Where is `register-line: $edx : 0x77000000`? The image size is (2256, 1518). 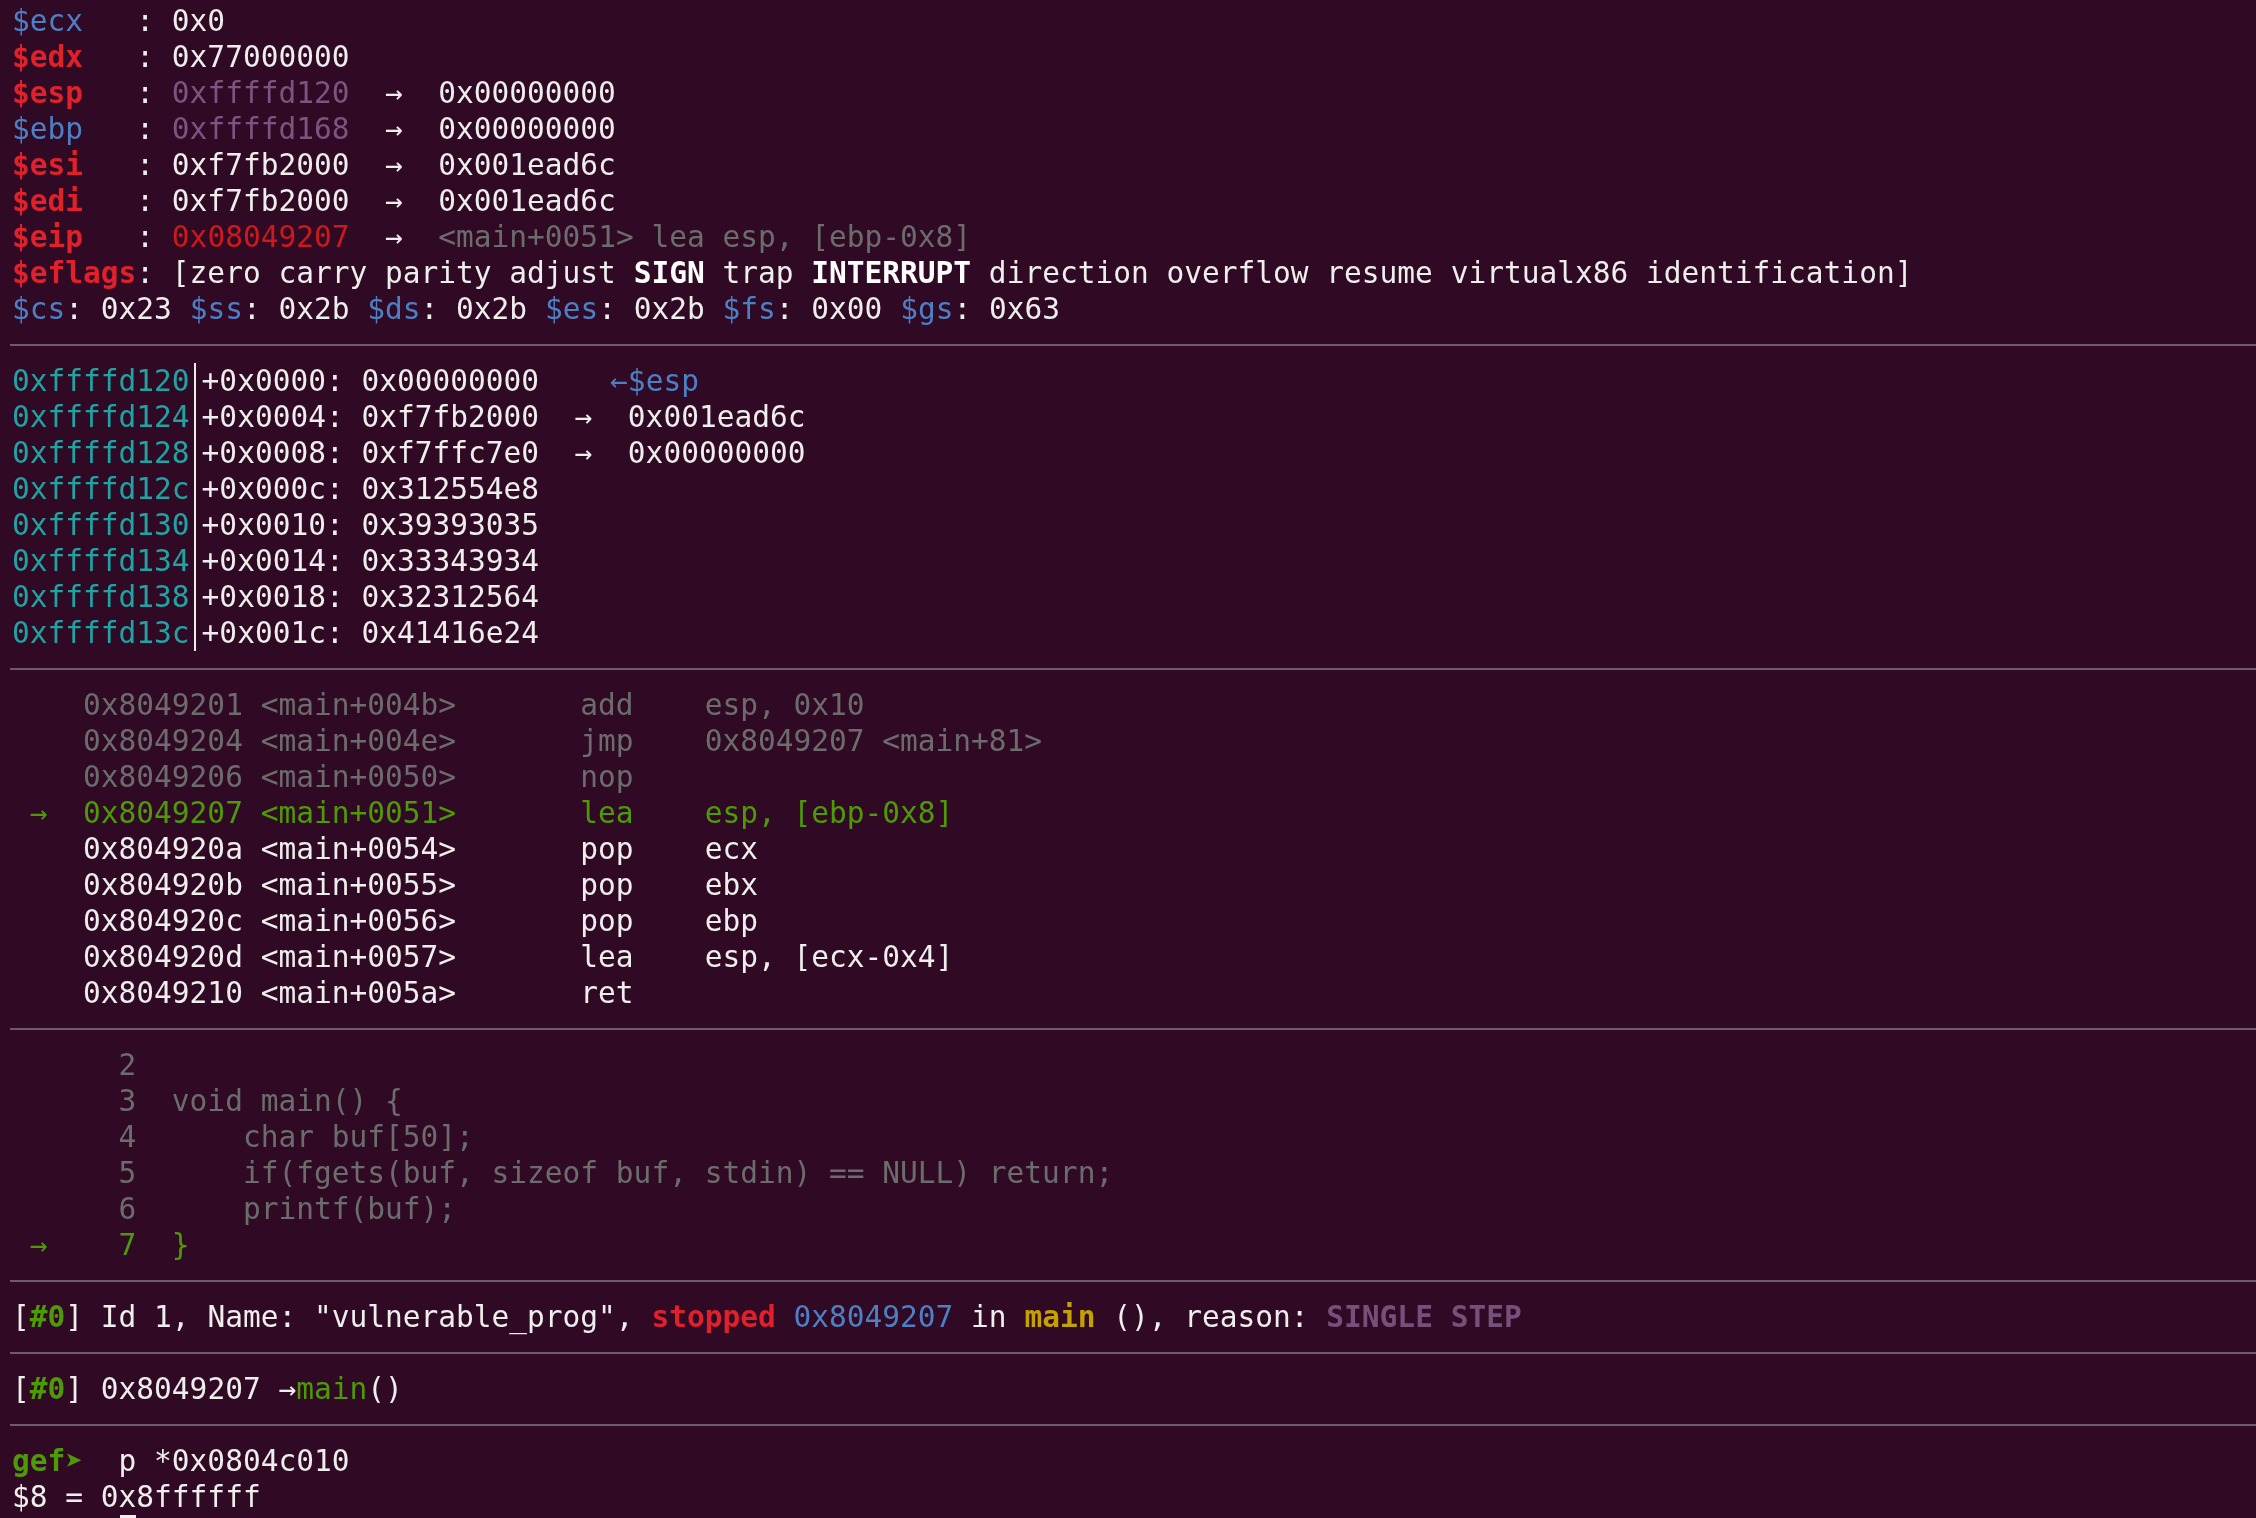 register-line: $edx : 0x77000000 is located at coordinates (181, 57).